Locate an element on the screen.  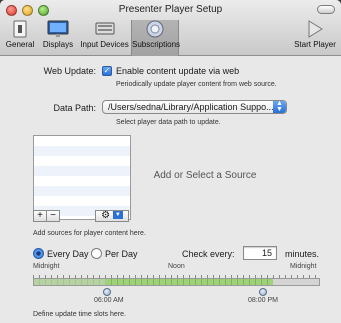
general-icon is located at coordinates (20, 29).